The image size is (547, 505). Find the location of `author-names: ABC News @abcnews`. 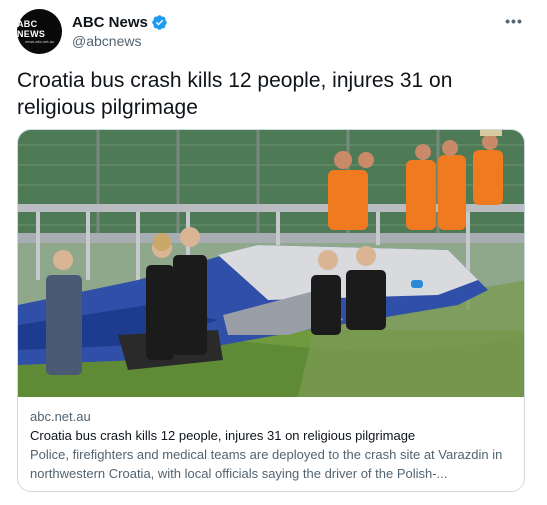

author-names: ABC News @abcnews is located at coordinates (120, 31).